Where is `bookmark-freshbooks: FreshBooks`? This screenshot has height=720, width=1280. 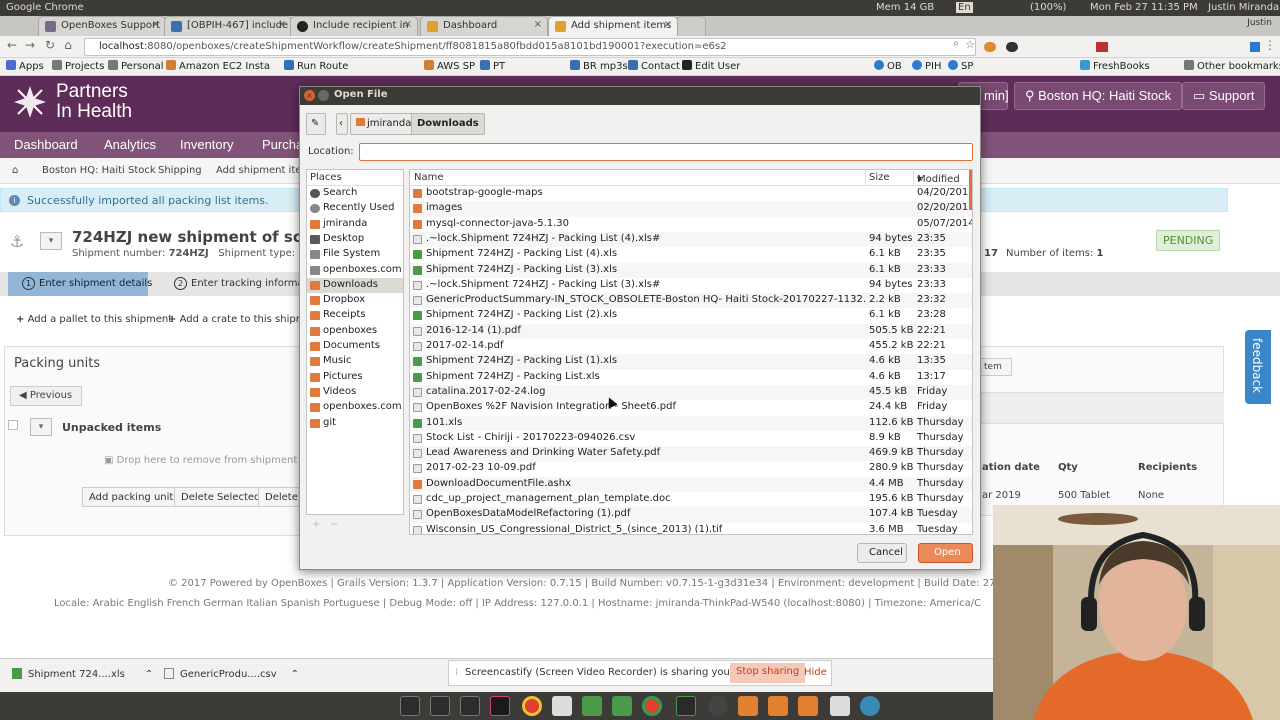 bookmark-freshbooks: FreshBooks is located at coordinates (1115, 66).